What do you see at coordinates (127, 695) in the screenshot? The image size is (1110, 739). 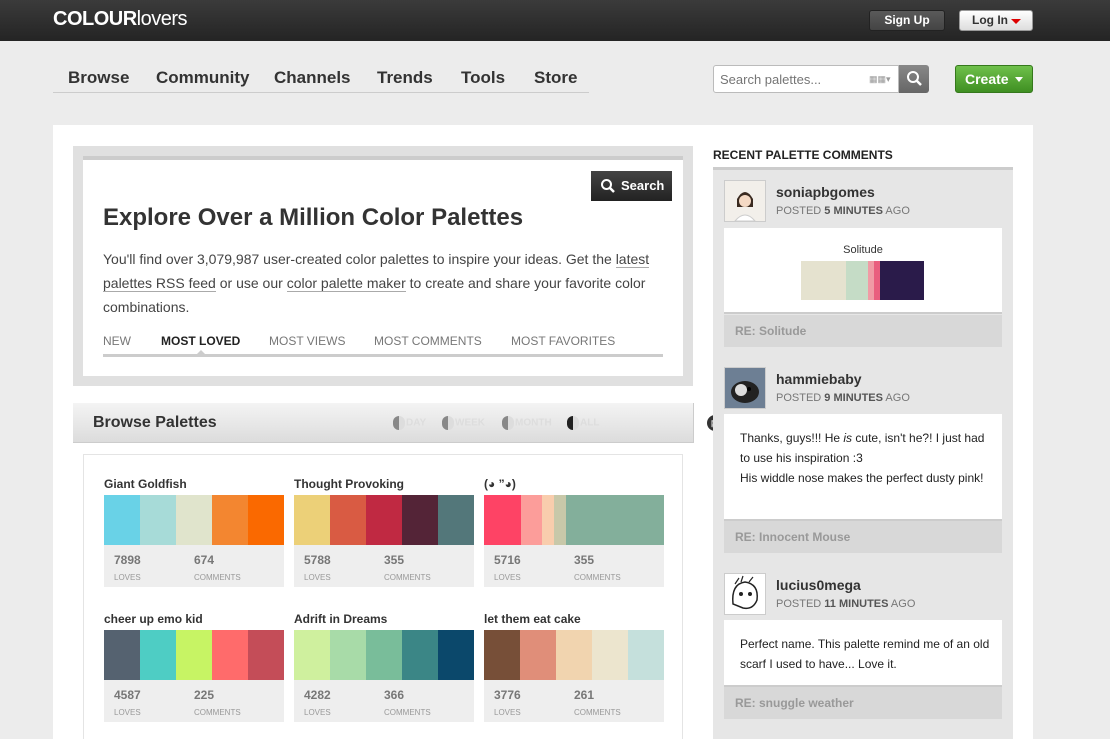 I see `loves-count: 4587` at bounding box center [127, 695].